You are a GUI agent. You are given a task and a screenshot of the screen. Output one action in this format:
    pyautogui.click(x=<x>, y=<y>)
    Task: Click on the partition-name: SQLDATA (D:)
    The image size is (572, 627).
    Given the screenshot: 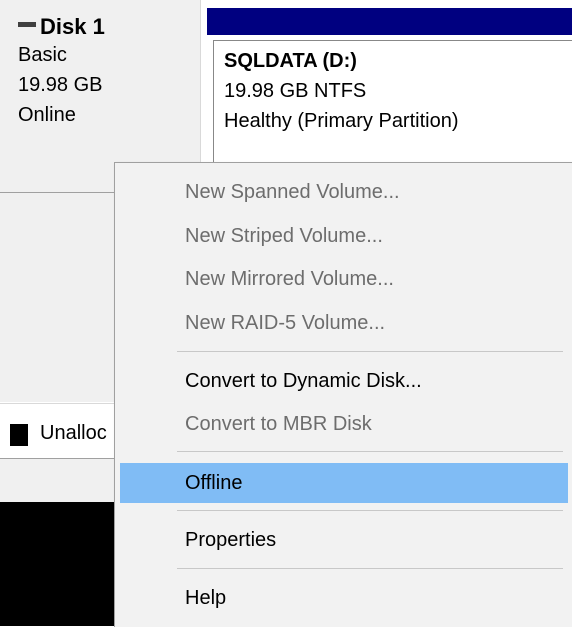 What is the action you would take?
    pyautogui.click(x=290, y=61)
    